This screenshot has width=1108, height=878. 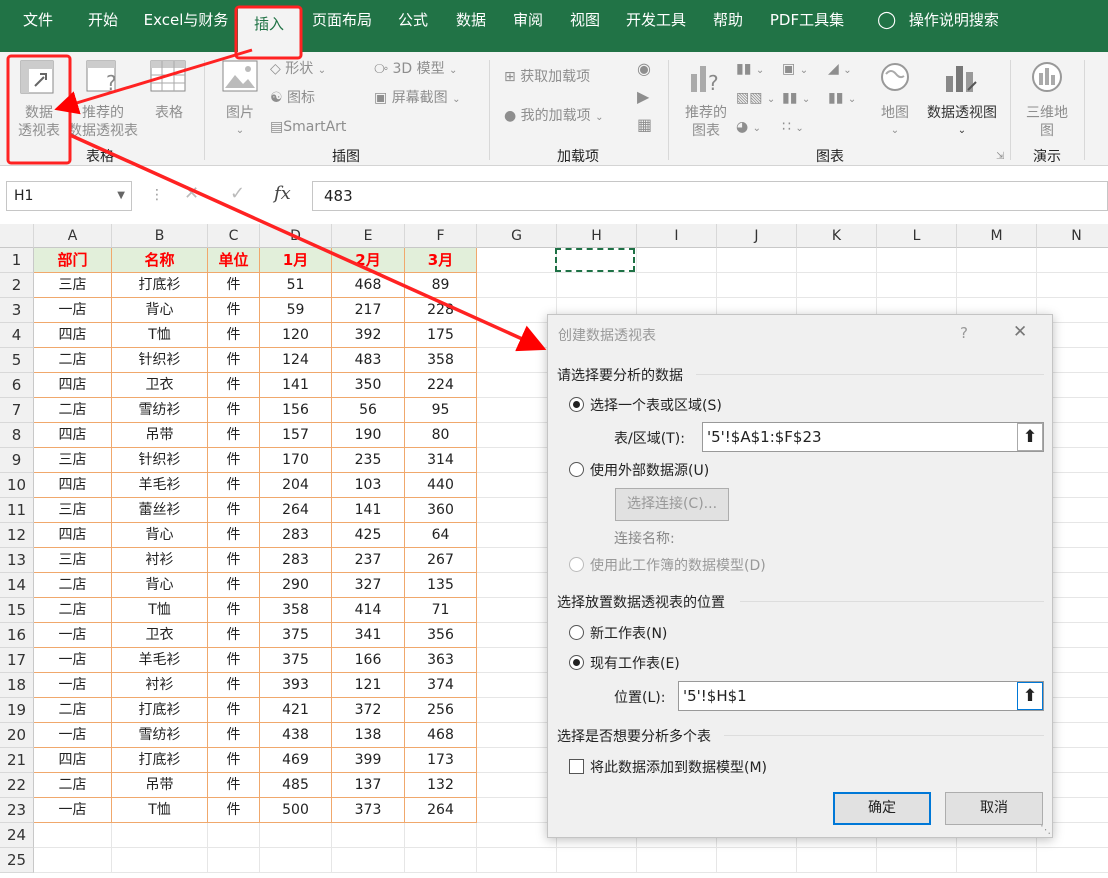 I want to click on table-cell: 224, so click(x=441, y=385).